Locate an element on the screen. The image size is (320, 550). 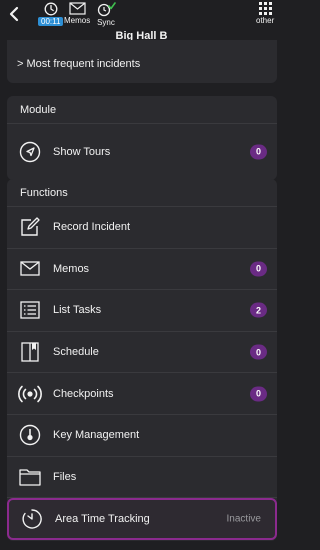
show-tours-label: Show Tours is located at coordinates (82, 151).